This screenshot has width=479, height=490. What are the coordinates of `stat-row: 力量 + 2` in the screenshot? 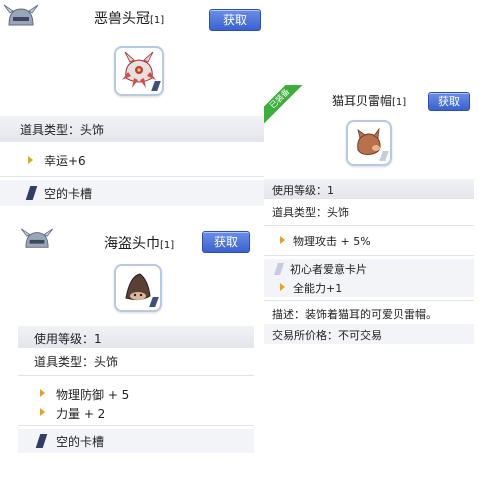 It's located at (136, 412).